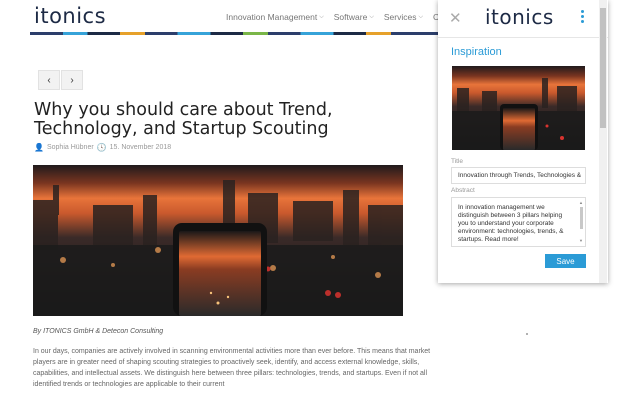  I want to click on popup-thumbnail, so click(518, 108).